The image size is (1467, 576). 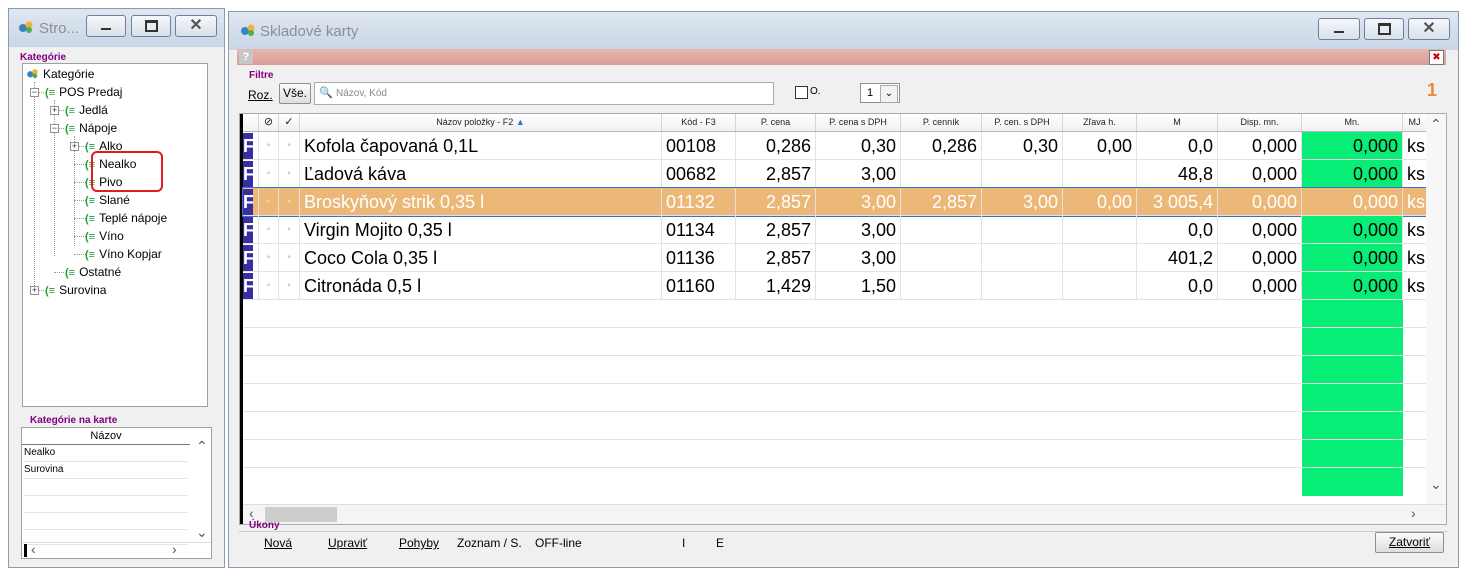 What do you see at coordinates (1177, 122) in the screenshot?
I see `col-header-m: M` at bounding box center [1177, 122].